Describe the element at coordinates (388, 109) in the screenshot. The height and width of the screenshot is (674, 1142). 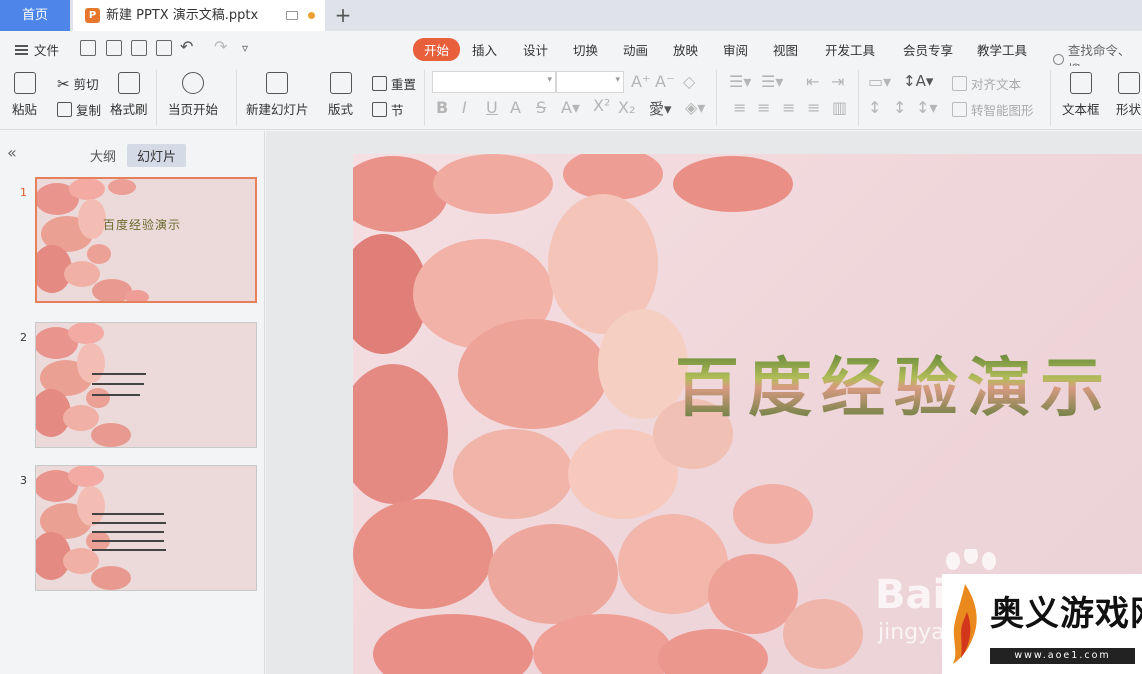
I see `section-button: 节` at that location.